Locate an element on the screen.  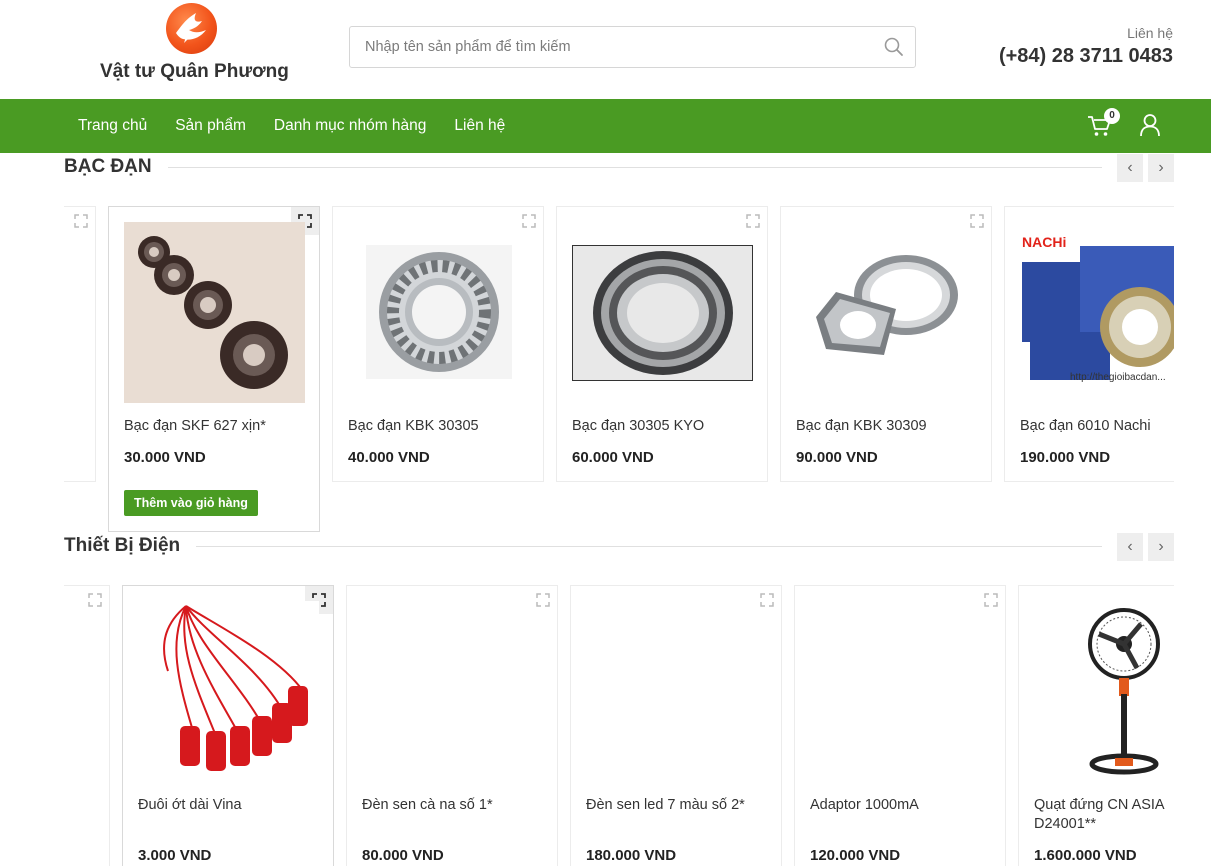
product-name: Đèn sen led 7 màu số 2* is located at coordinates (678, 805).